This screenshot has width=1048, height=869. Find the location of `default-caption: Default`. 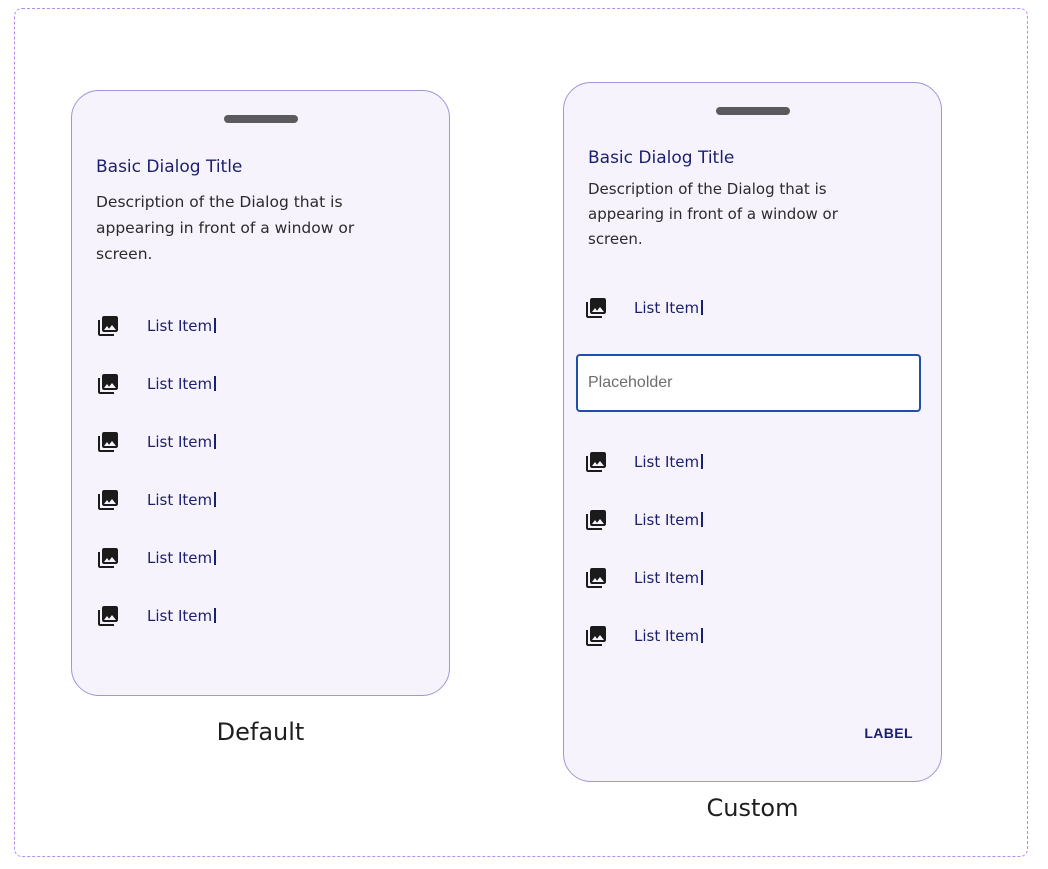

default-caption: Default is located at coordinates (260, 732).